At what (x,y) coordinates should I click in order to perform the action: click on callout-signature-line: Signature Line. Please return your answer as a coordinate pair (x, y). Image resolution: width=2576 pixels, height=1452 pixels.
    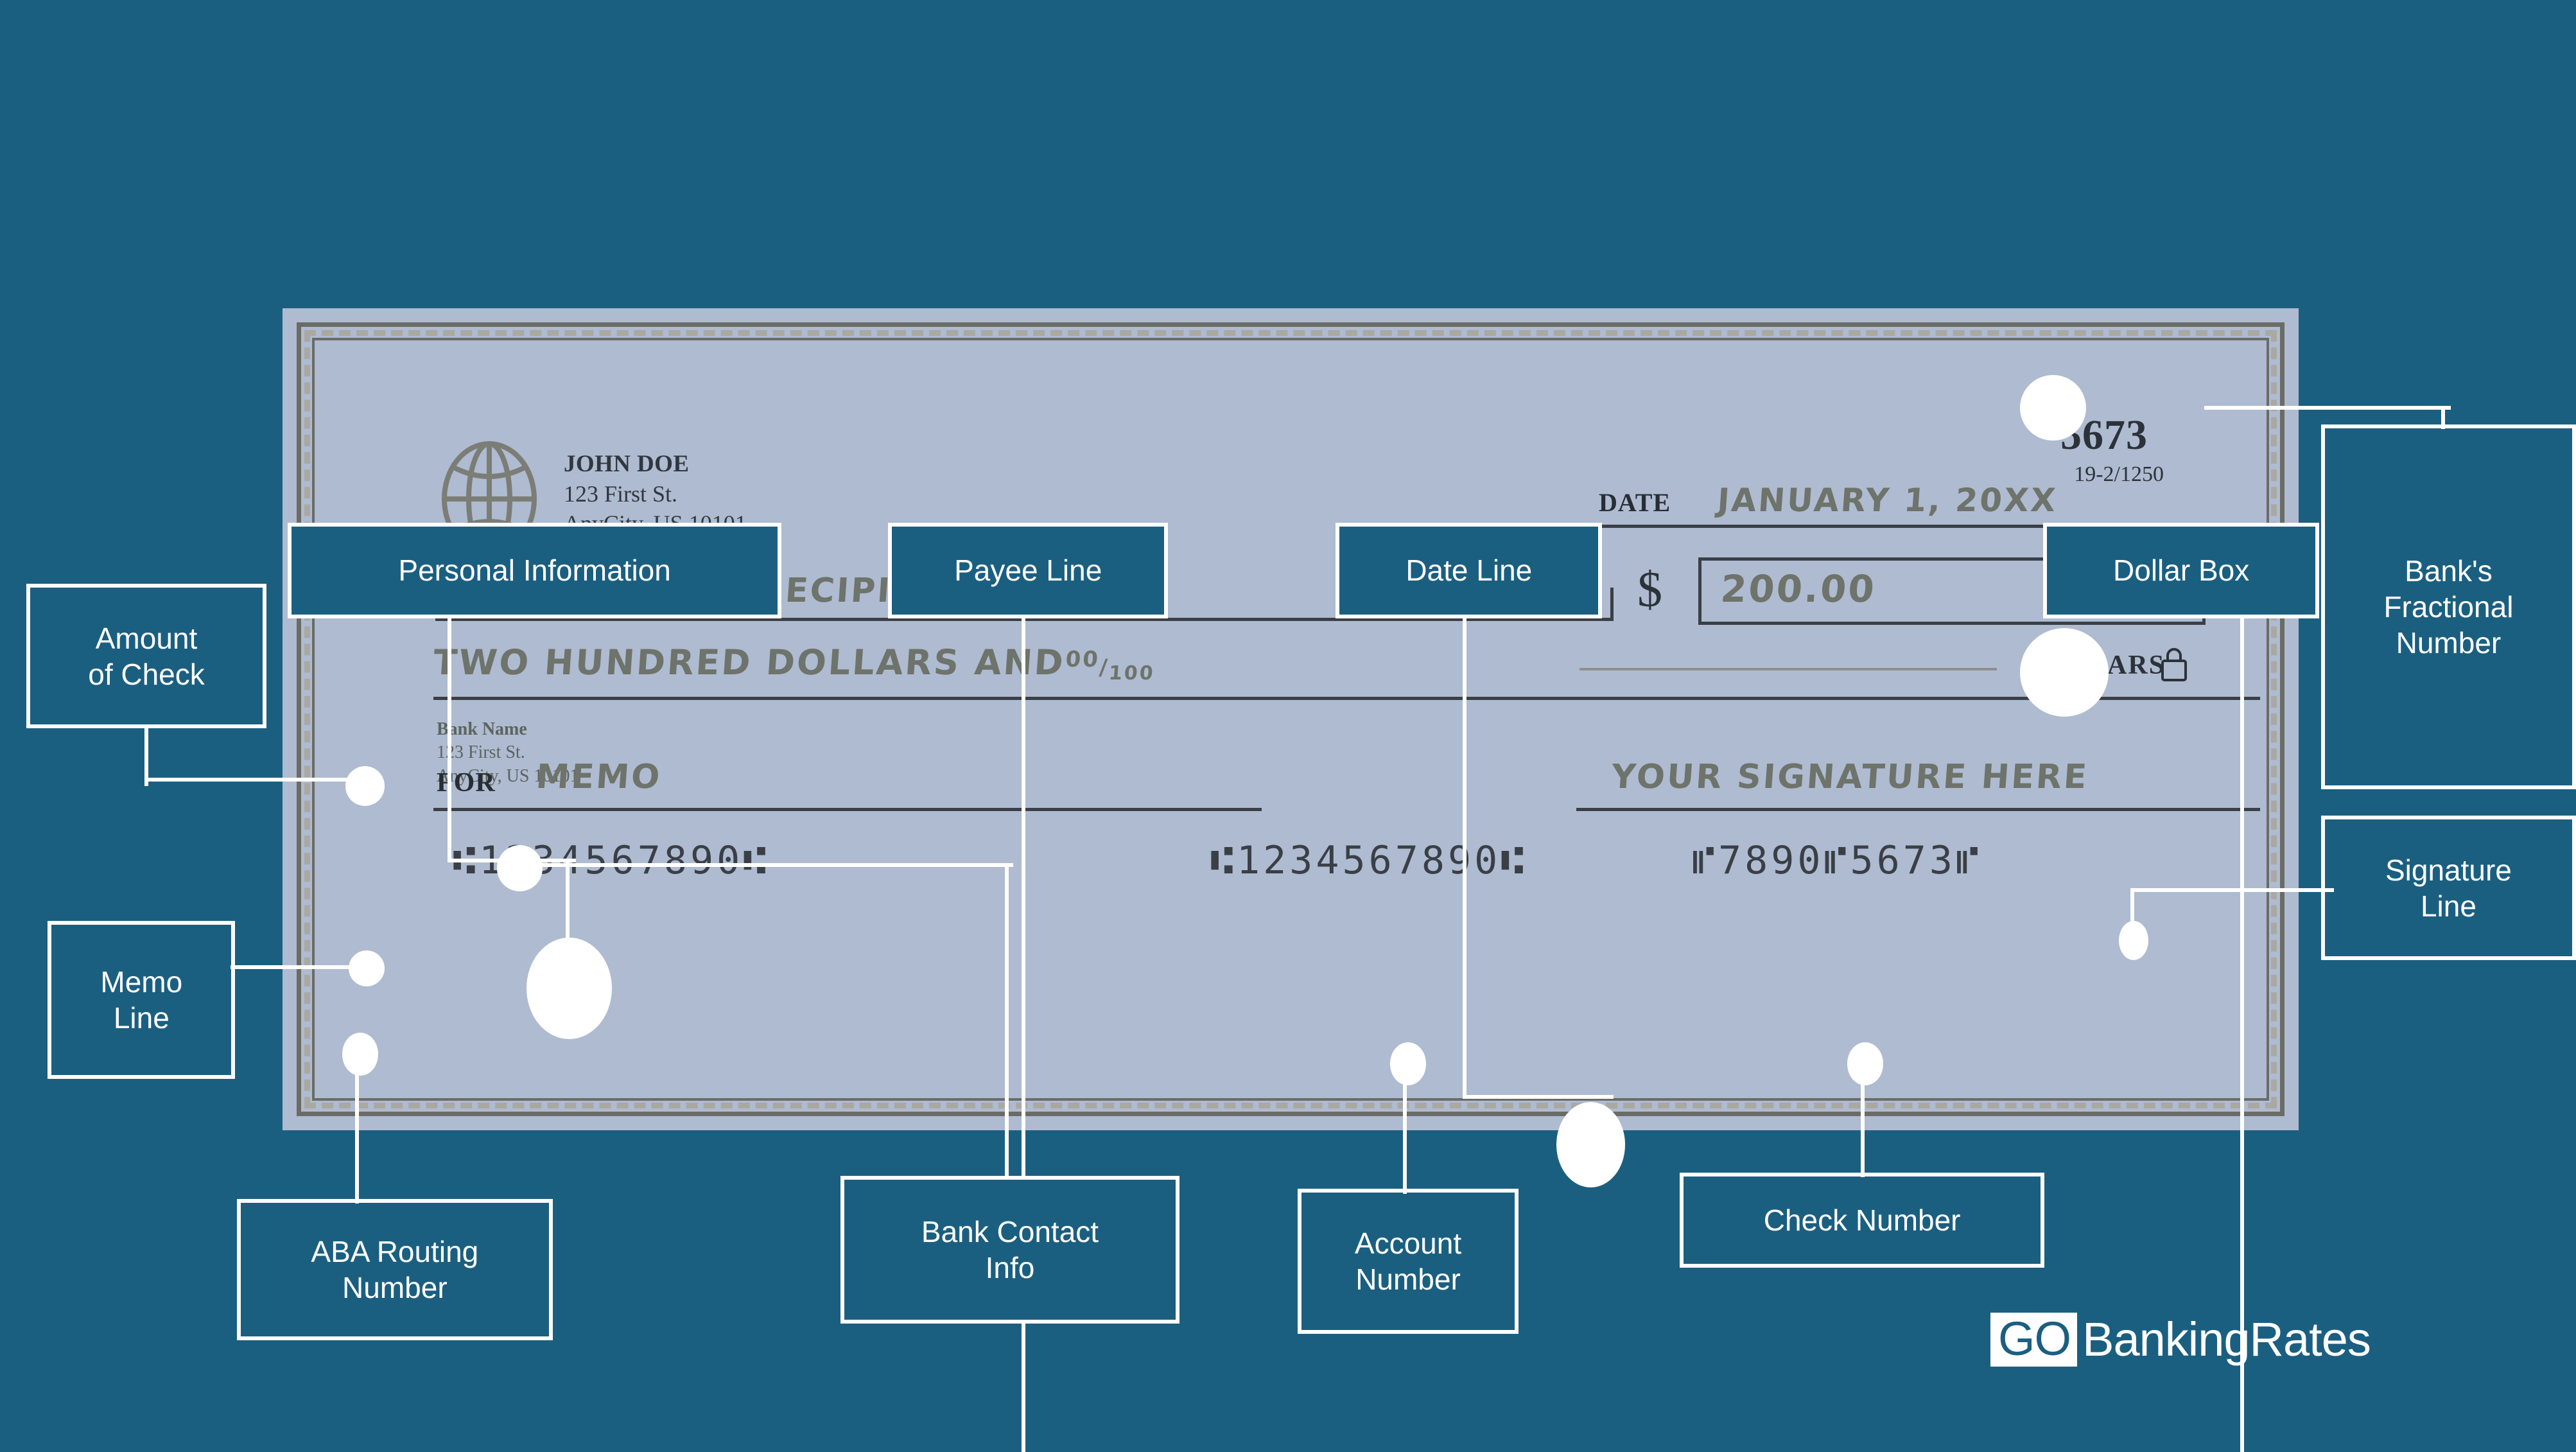
    Looking at the image, I should click on (2448, 888).